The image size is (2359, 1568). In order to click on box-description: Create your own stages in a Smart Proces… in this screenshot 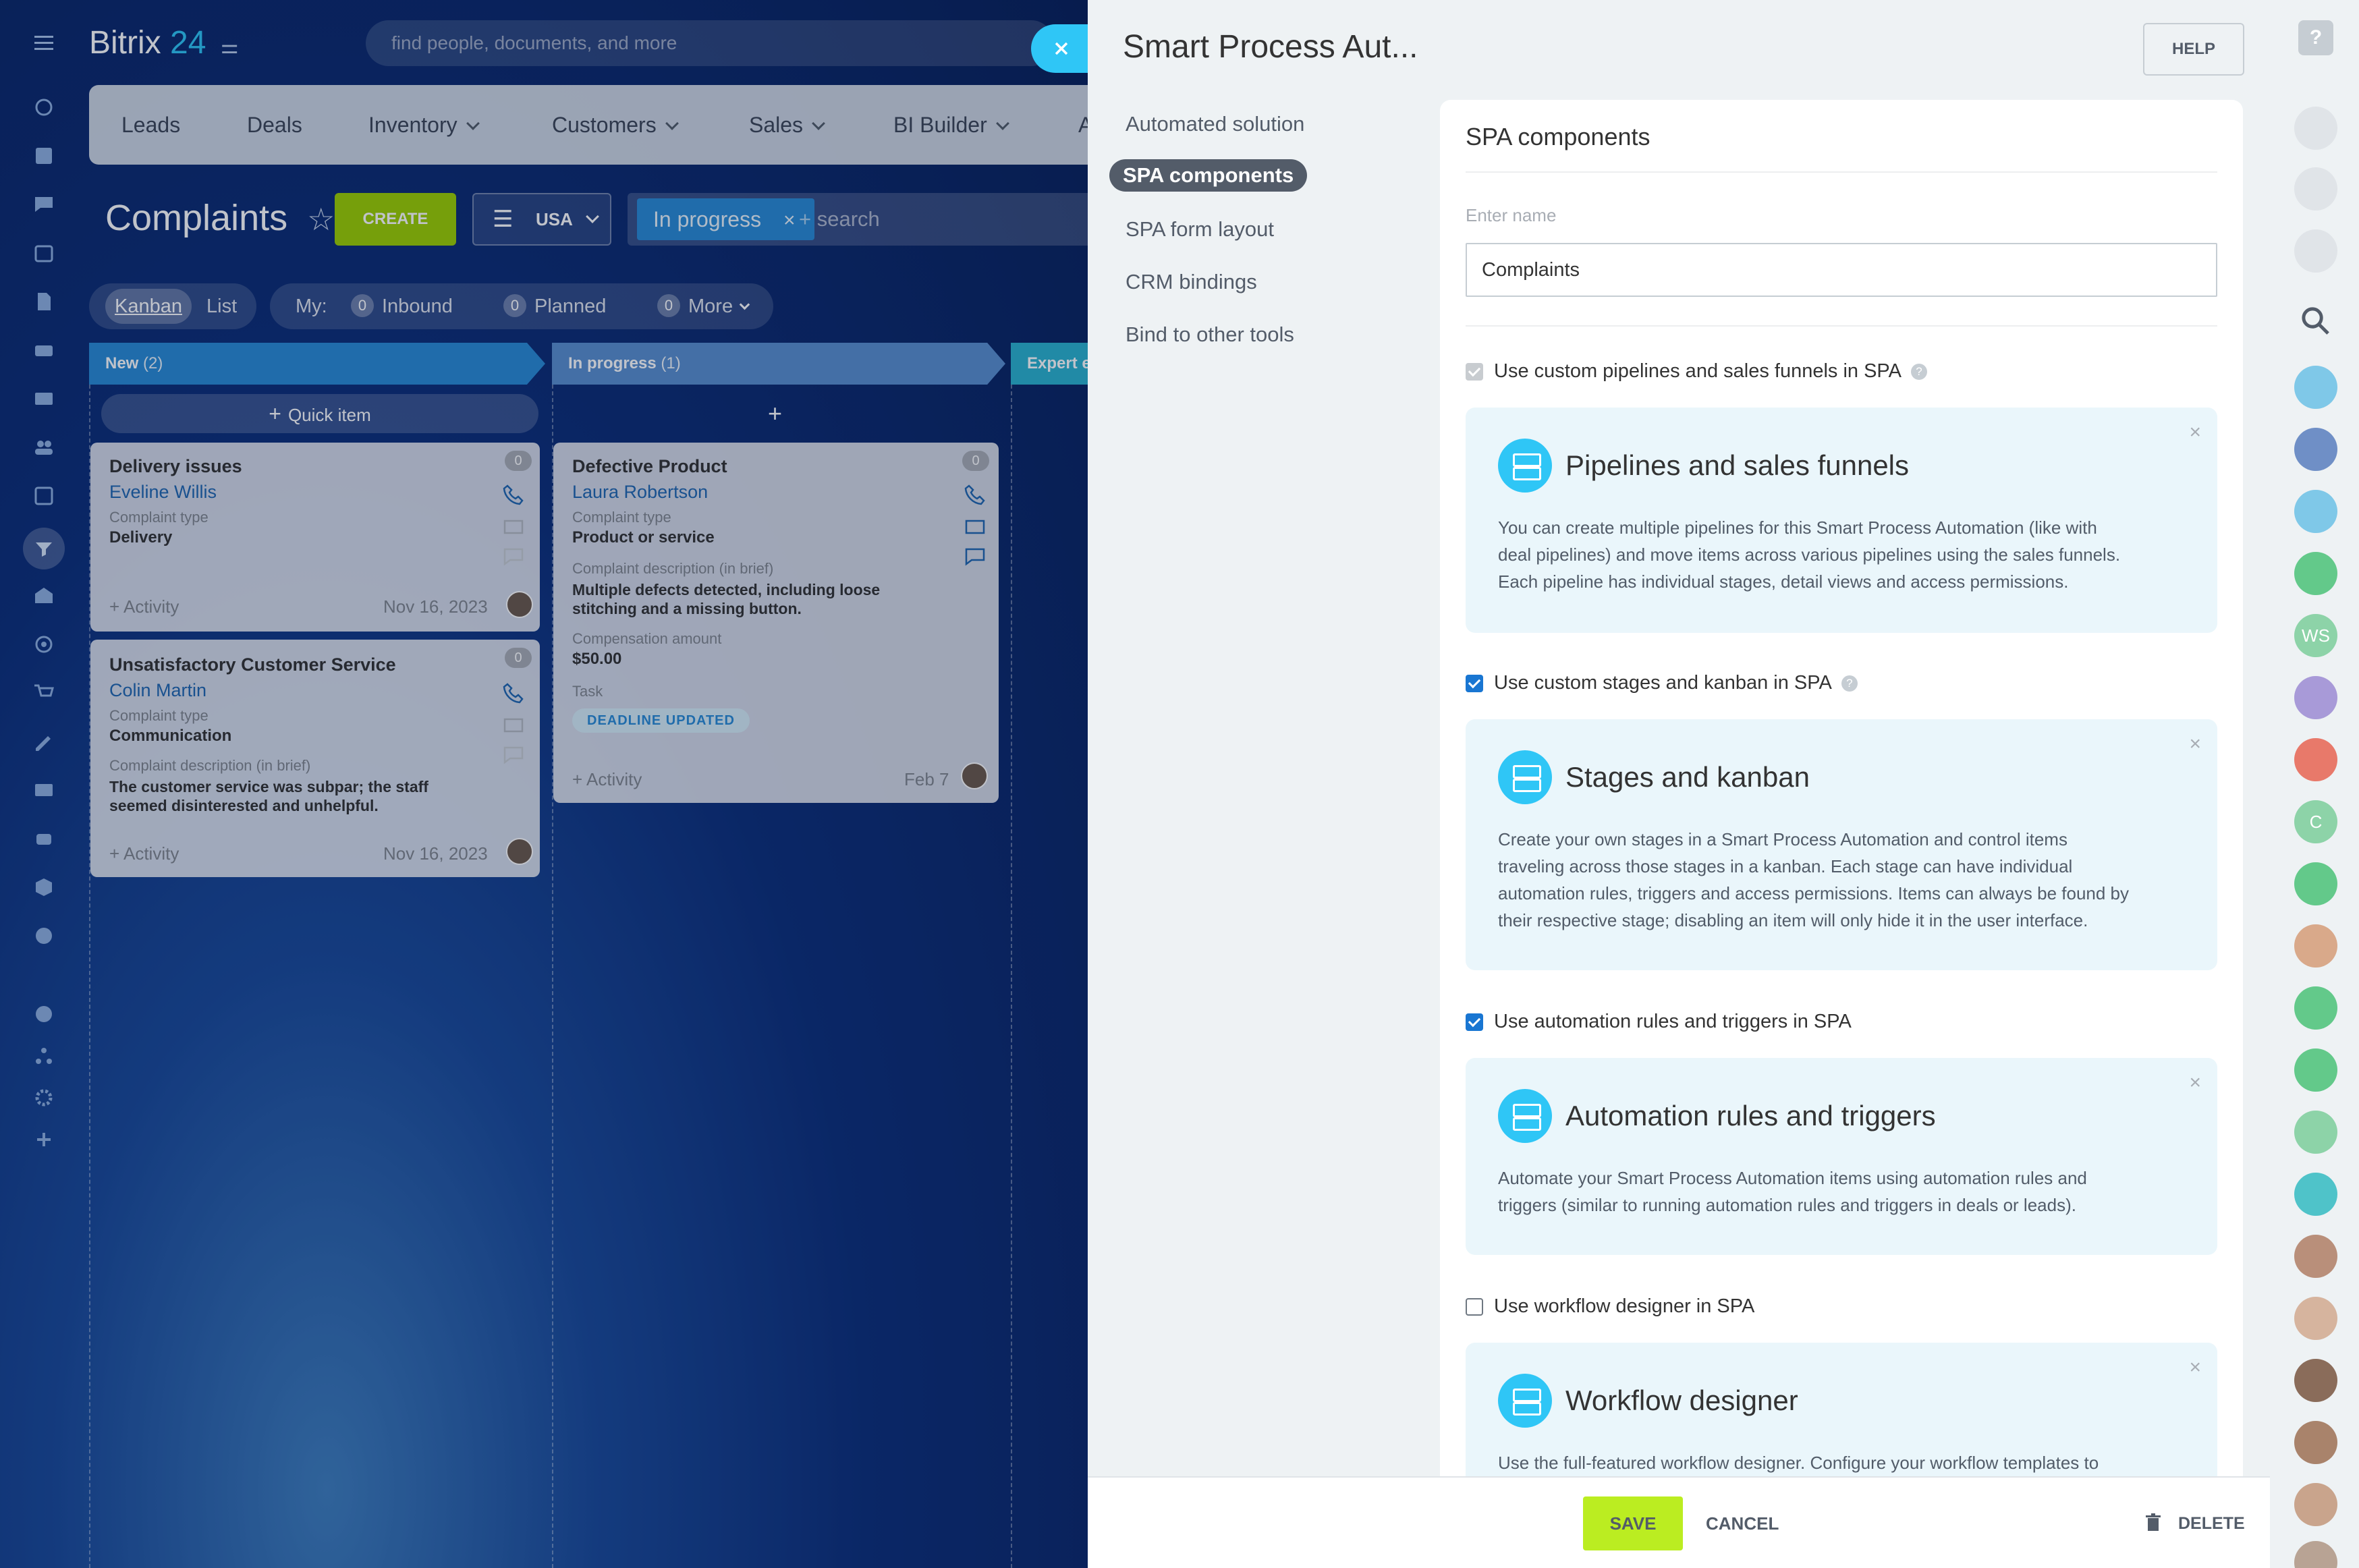, I will do `click(1842, 880)`.